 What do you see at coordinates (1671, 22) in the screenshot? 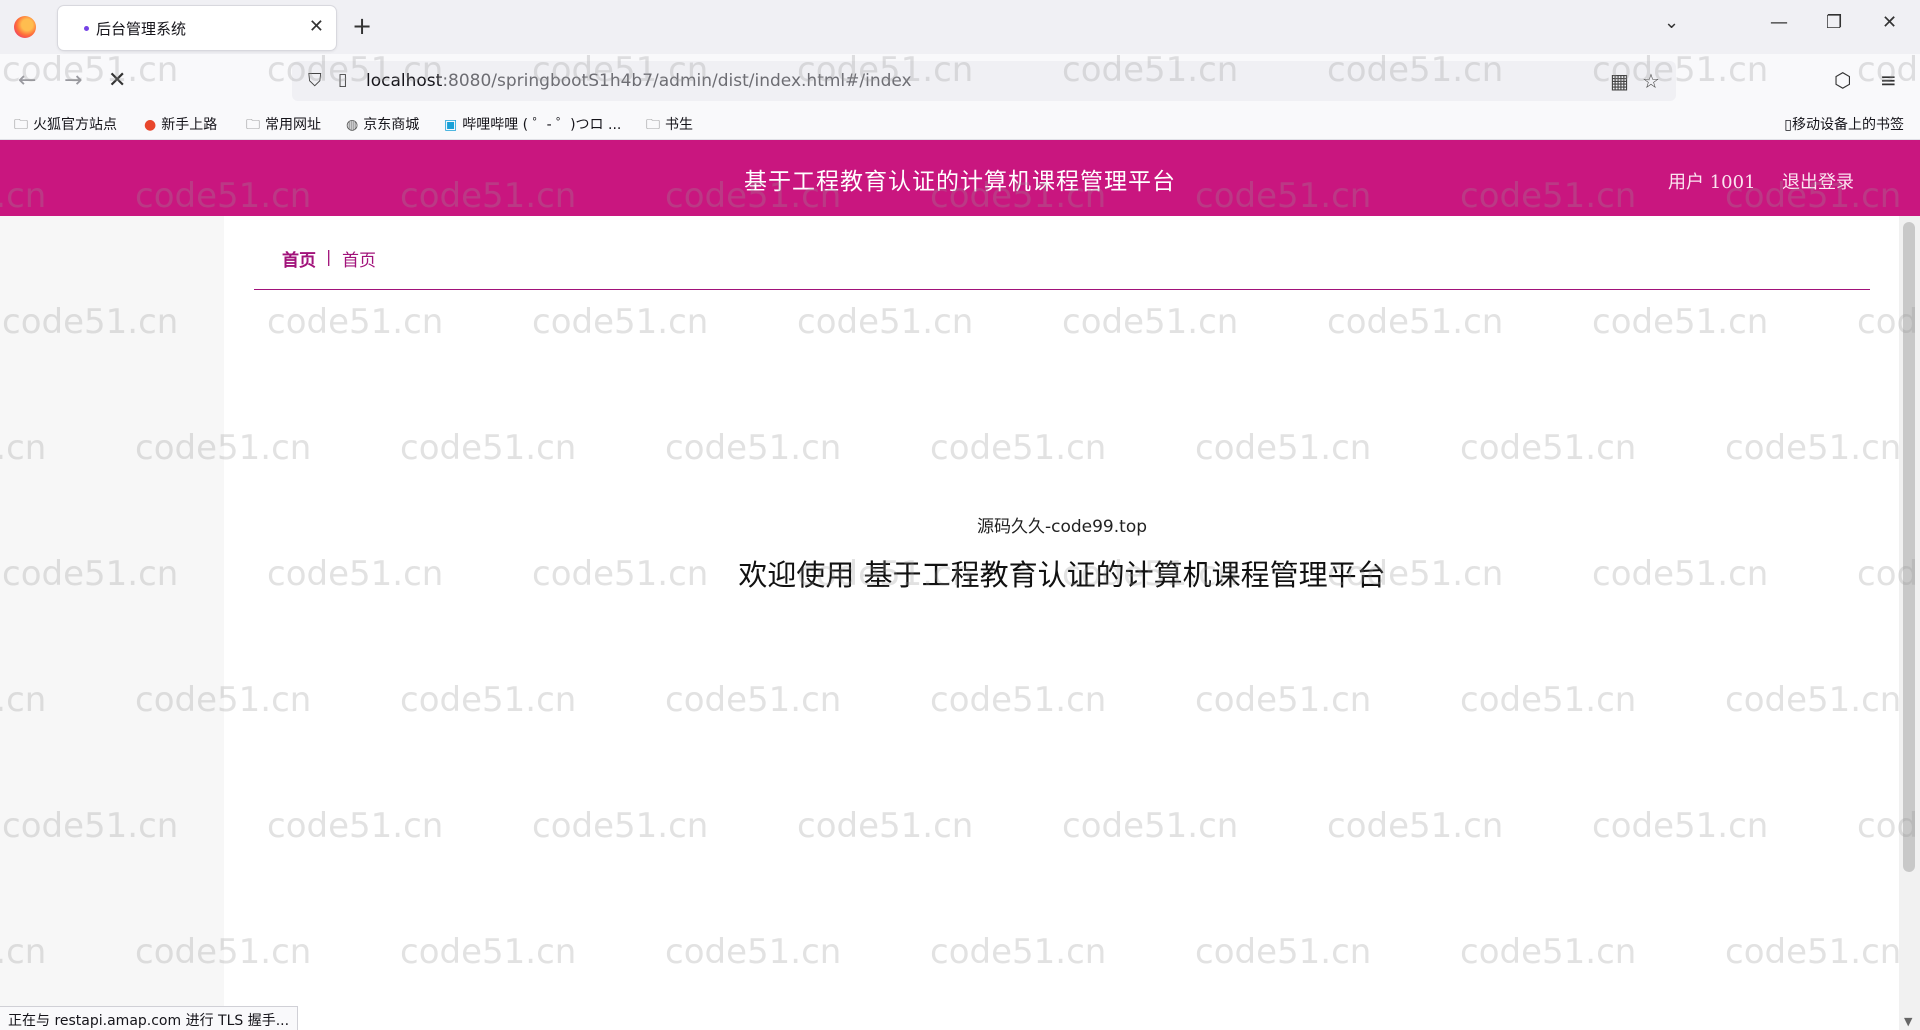
I see `chevron-down-icon: ⌄` at bounding box center [1671, 22].